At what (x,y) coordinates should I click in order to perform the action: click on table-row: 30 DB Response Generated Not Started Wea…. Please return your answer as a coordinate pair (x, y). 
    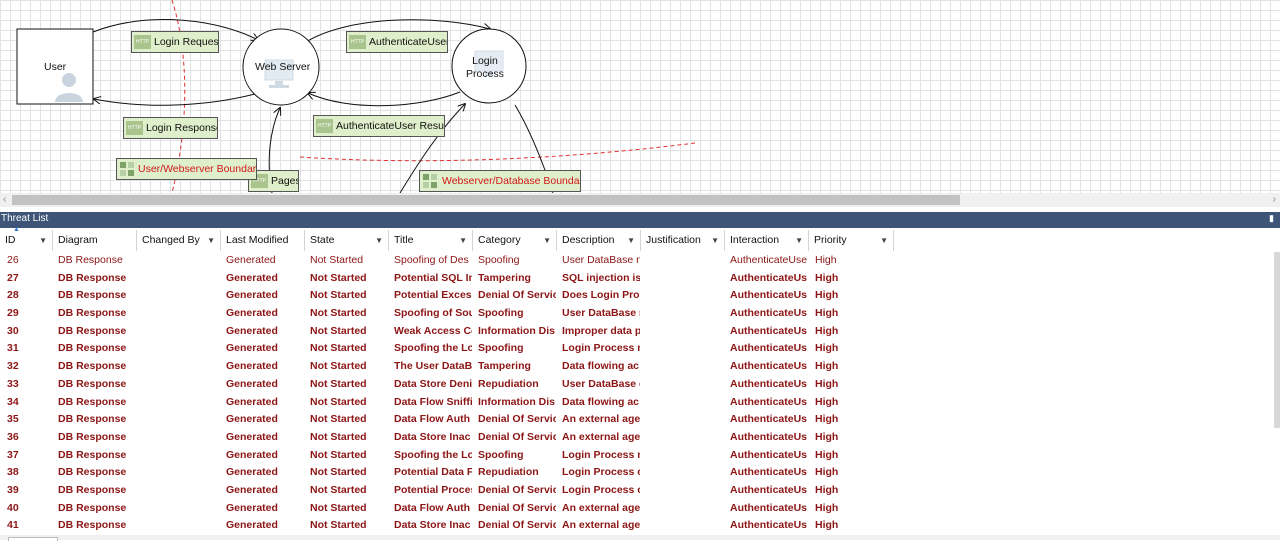
    Looking at the image, I should click on (638, 332).